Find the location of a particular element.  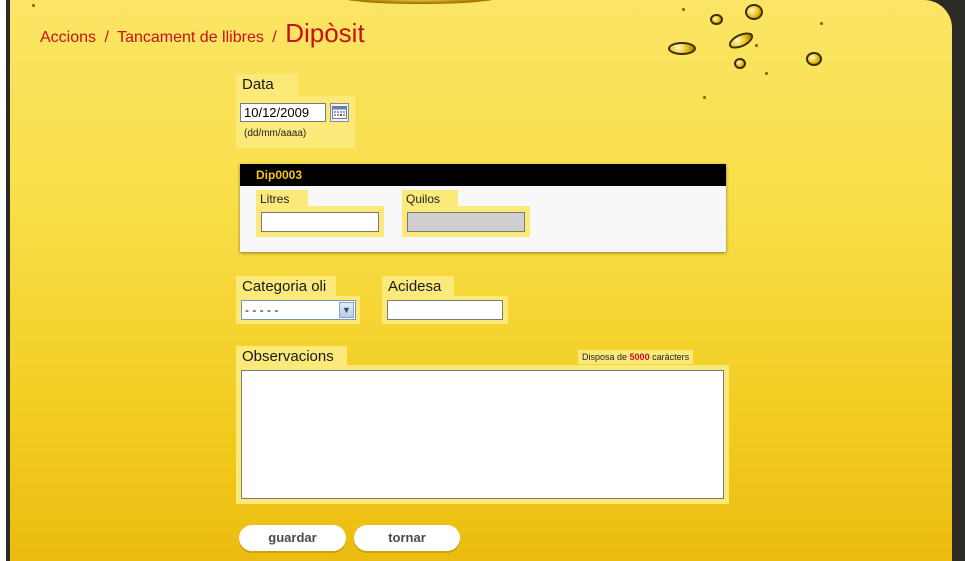

deposit-code-header: Dip0003 is located at coordinates (483, 175).